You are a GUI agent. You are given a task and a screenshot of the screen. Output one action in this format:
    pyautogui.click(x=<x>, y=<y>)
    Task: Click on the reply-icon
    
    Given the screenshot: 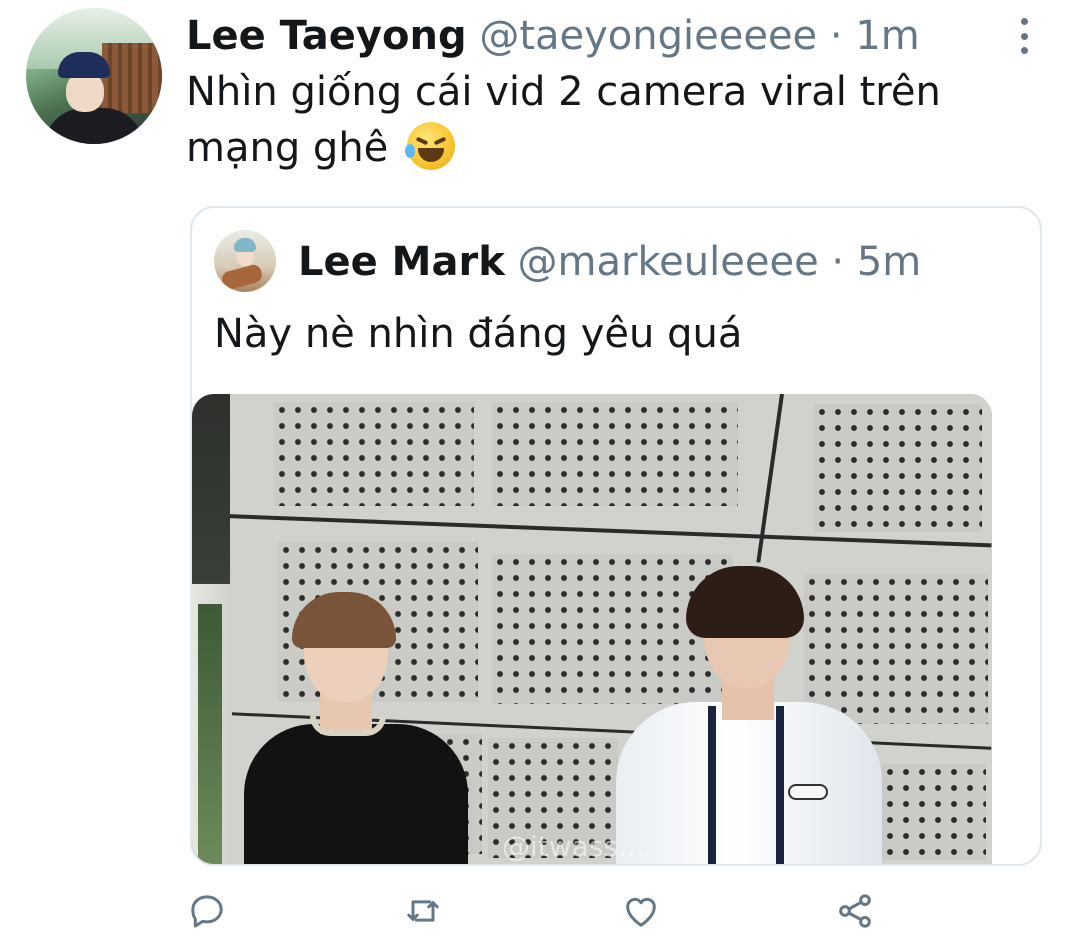 What is the action you would take?
    pyautogui.click(x=207, y=911)
    